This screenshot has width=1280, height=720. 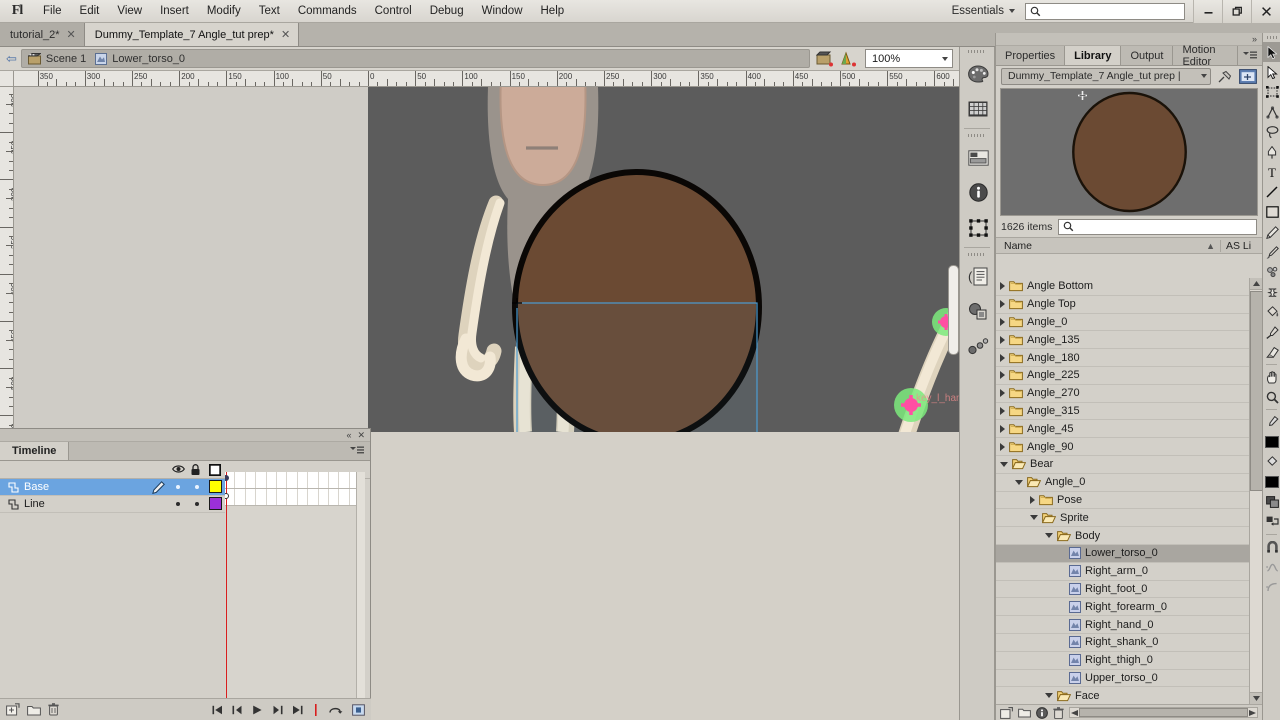 What do you see at coordinates (361, 435) in the screenshot?
I see `close-panel-icon: ✕` at bounding box center [361, 435].